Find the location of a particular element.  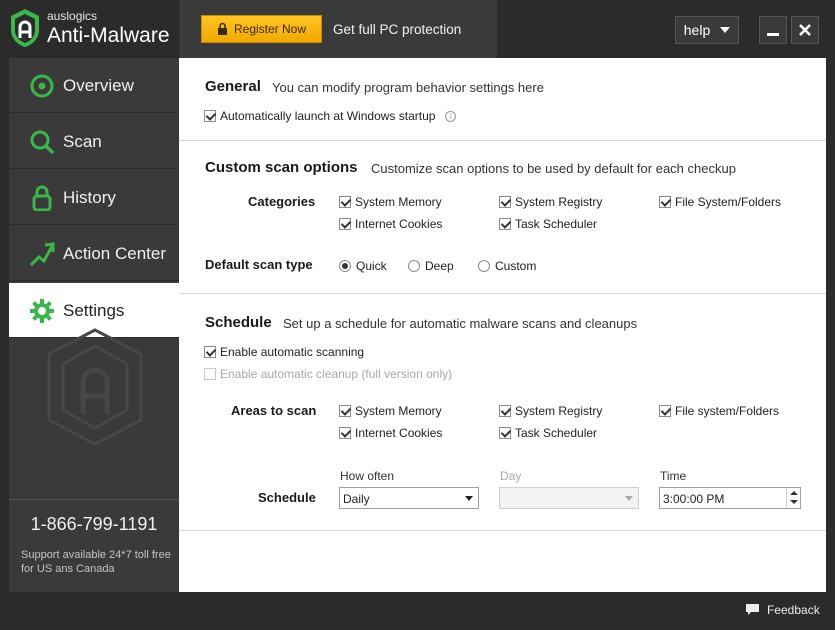

general-title: General is located at coordinates (233, 86).